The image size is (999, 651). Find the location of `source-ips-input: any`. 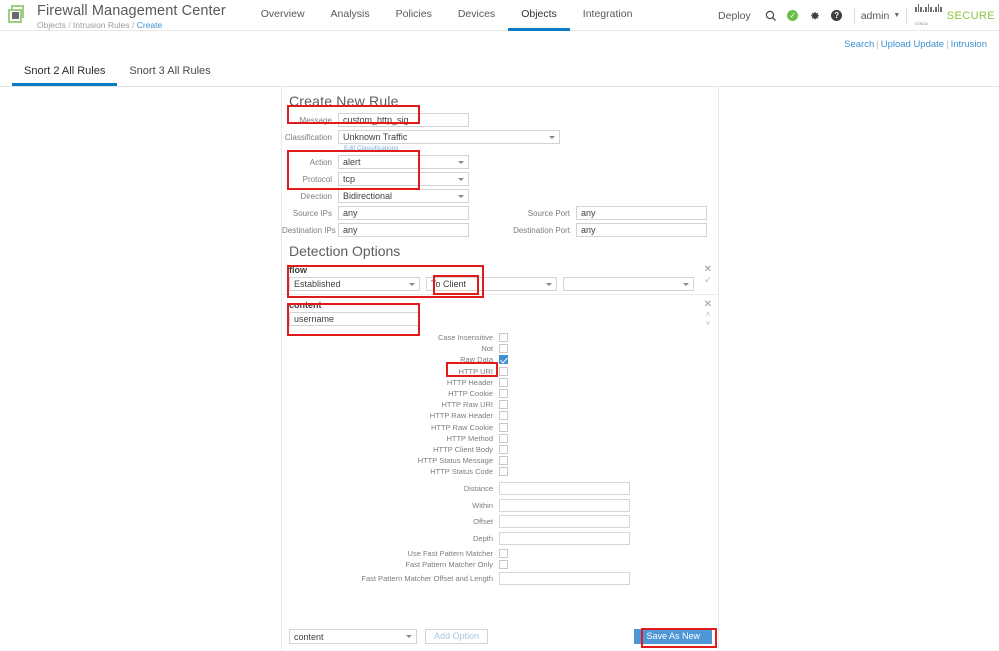

source-ips-input: any is located at coordinates (403, 213).